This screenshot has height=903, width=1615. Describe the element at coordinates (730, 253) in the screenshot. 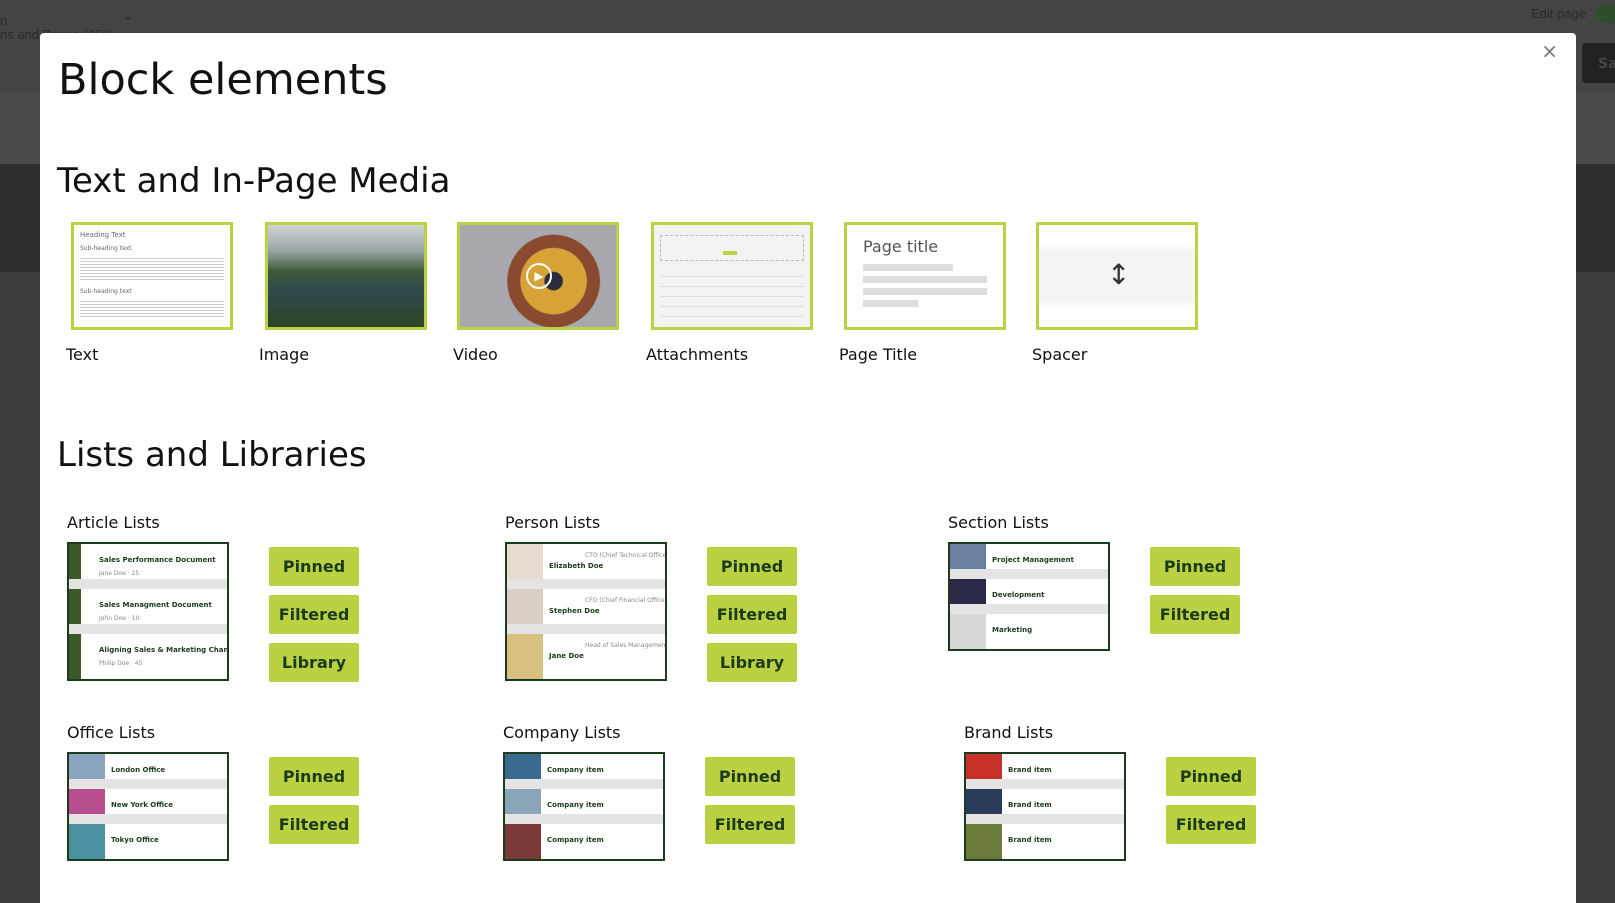

I see `upload-button` at that location.